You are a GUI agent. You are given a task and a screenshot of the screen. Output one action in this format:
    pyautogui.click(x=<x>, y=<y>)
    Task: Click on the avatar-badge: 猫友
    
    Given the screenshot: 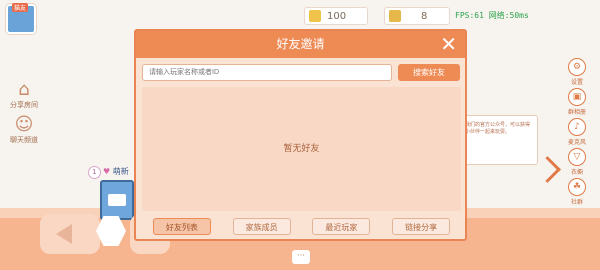 What is the action you would take?
    pyautogui.click(x=20, y=7)
    